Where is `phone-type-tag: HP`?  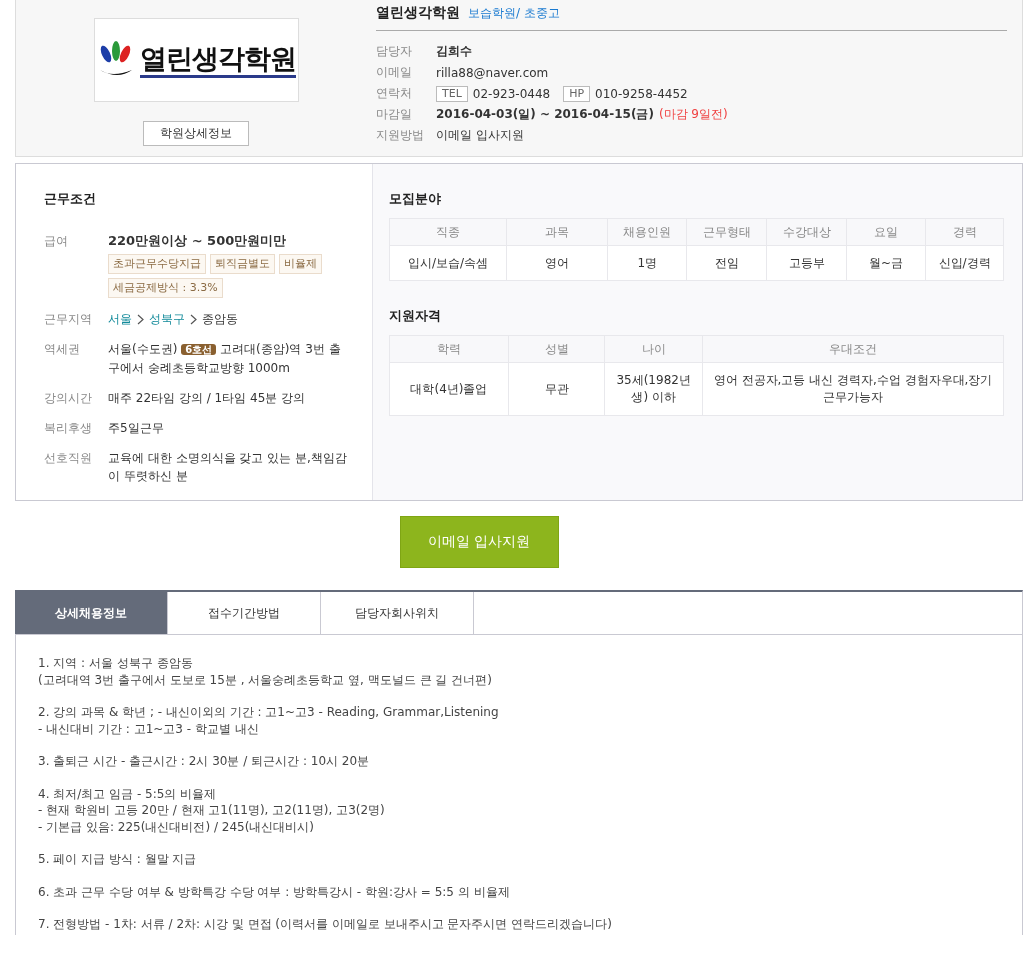
phone-type-tag: HP is located at coordinates (577, 93).